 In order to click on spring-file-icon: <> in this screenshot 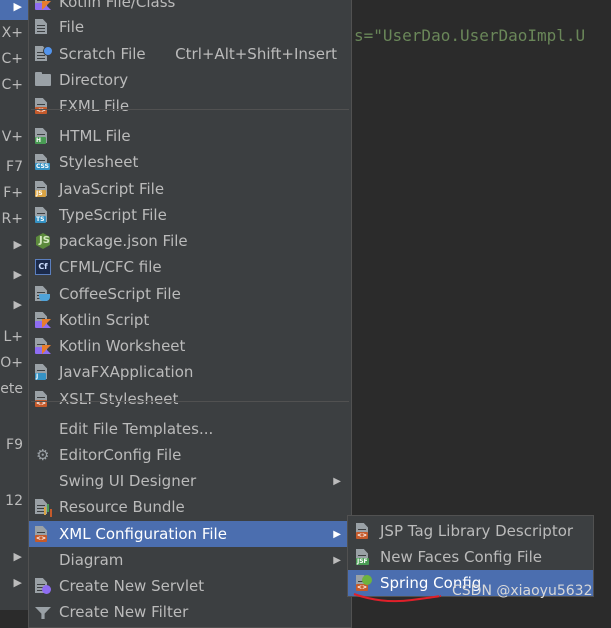, I will do `click(364, 583)`.